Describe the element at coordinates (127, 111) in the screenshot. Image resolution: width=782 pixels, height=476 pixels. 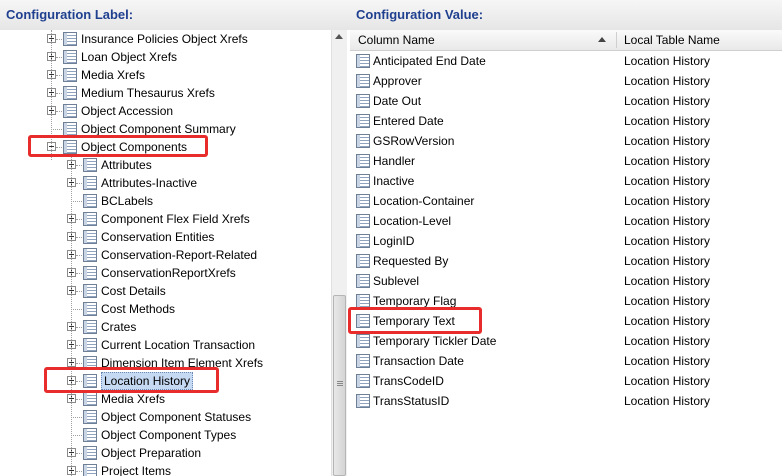
I see `tree-item-label: Object Accession` at that location.